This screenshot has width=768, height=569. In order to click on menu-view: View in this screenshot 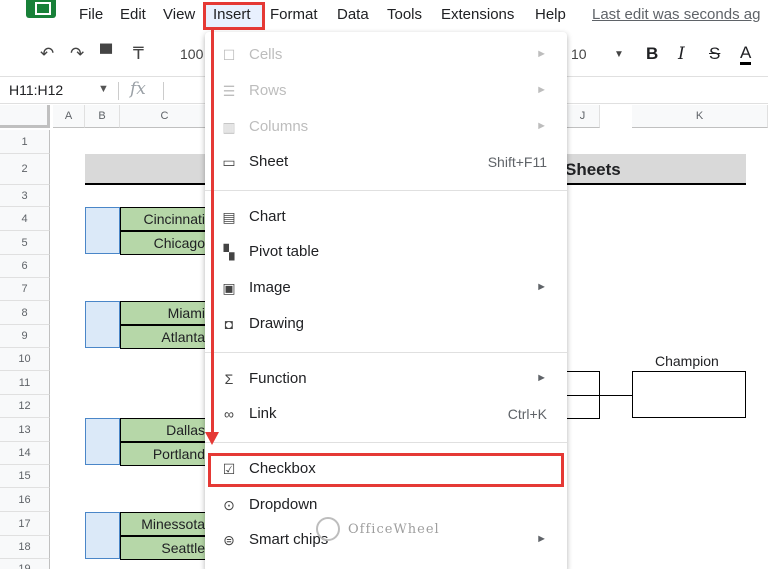, I will do `click(179, 14)`.